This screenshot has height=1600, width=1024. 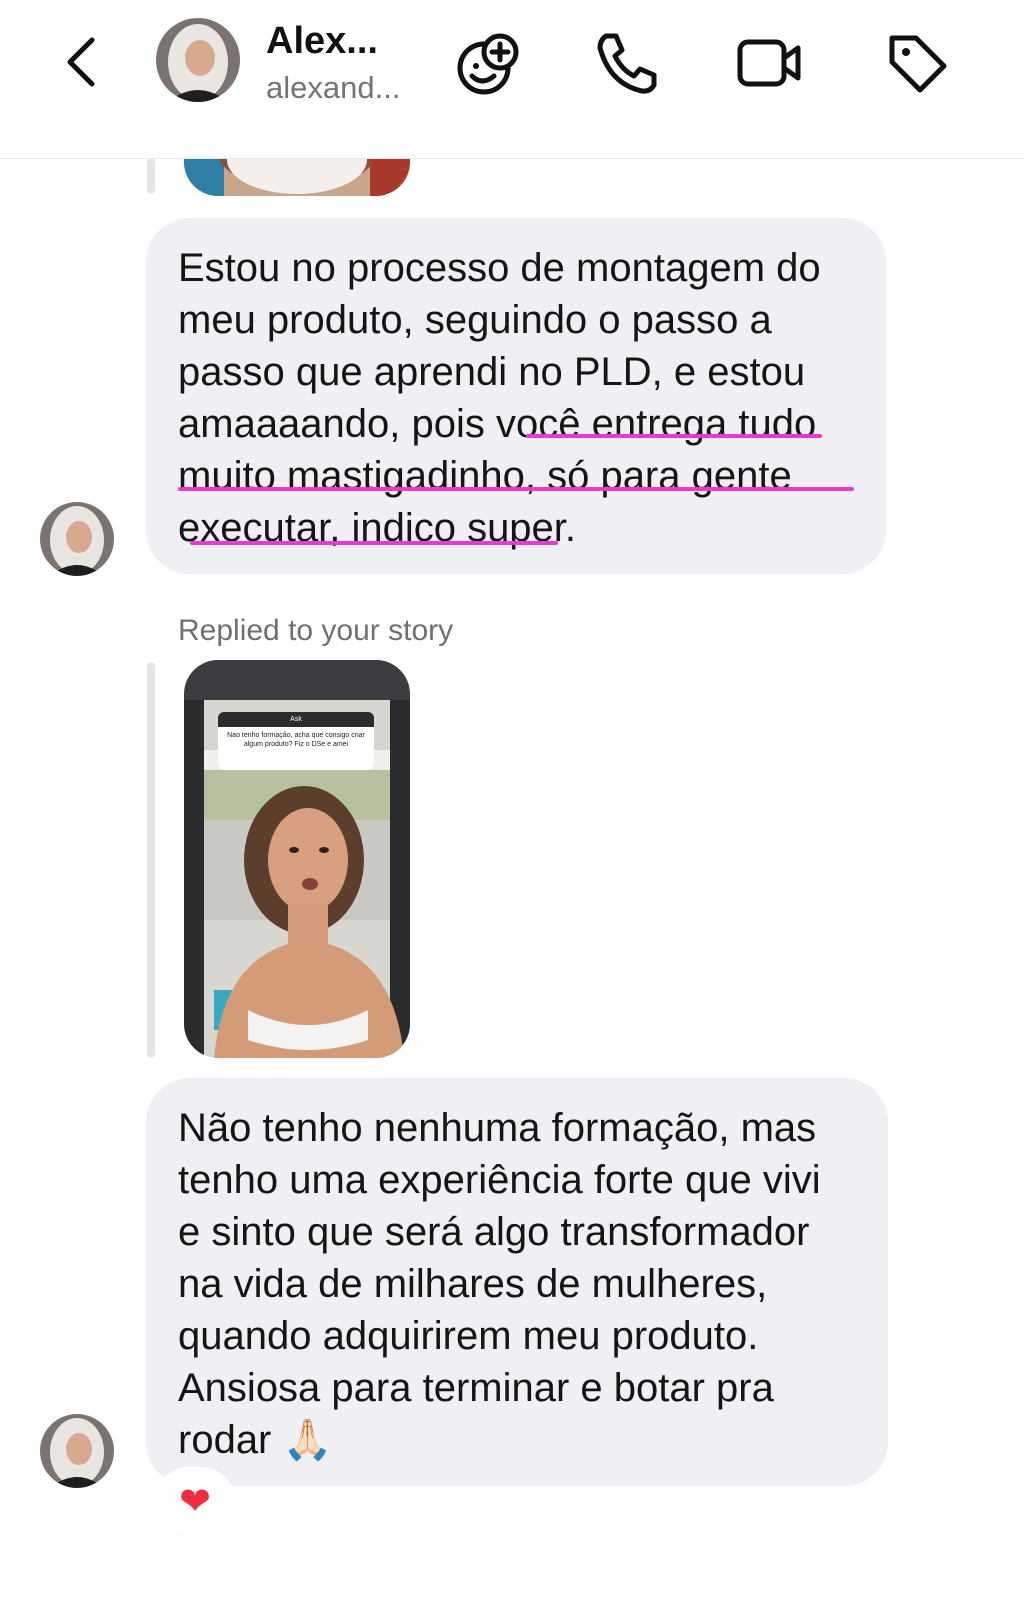 I want to click on replied-to-story-label: Replied to your story, so click(x=316, y=630).